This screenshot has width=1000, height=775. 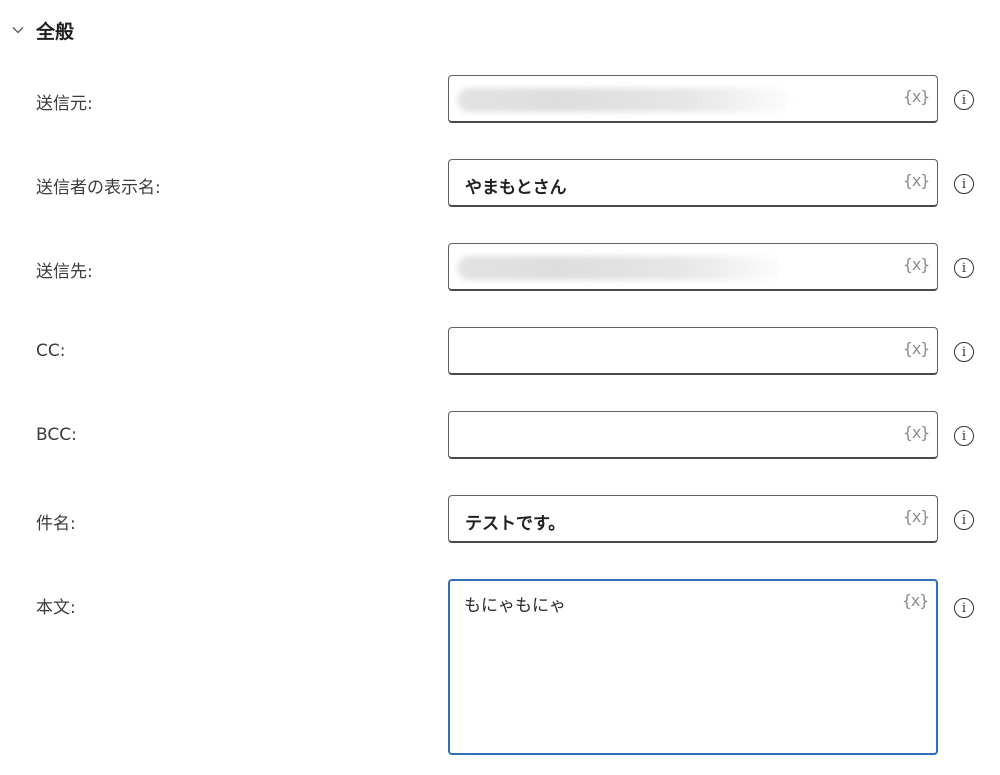 I want to click on display-name-label: 送信者の表示名:, so click(x=98, y=188).